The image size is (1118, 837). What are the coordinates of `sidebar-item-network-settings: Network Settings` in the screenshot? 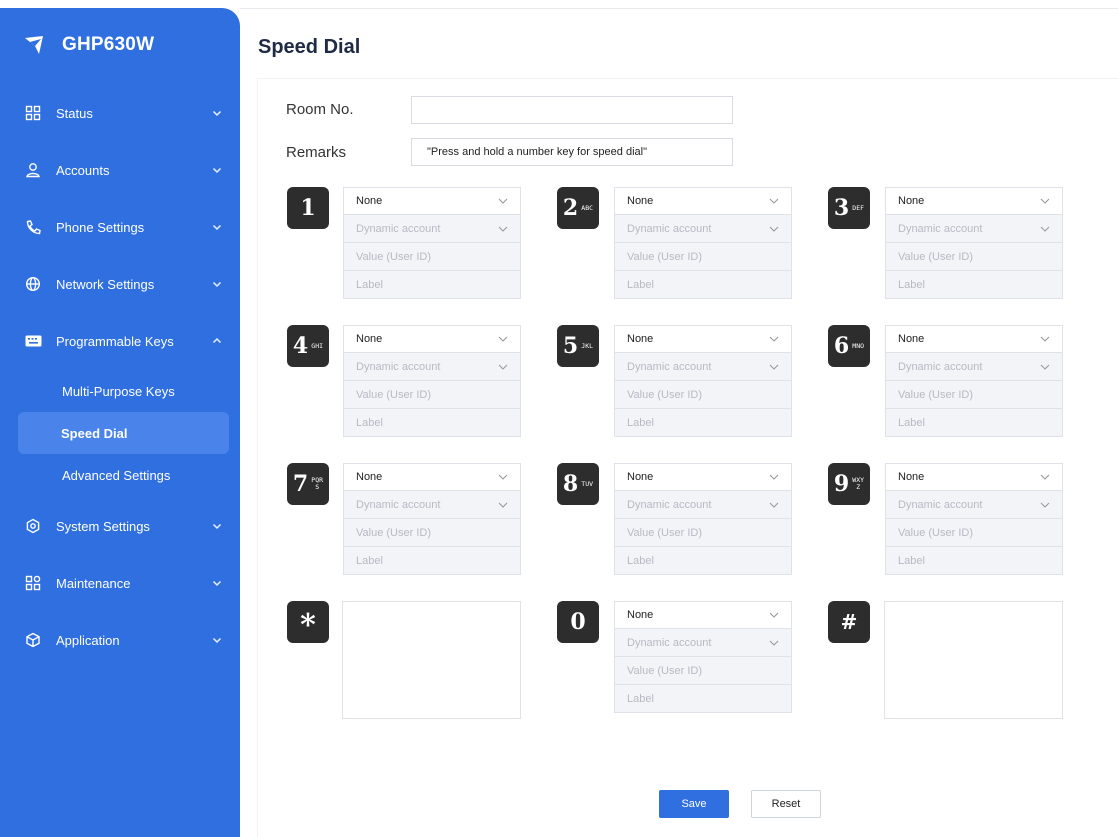 It's located at (124, 284).